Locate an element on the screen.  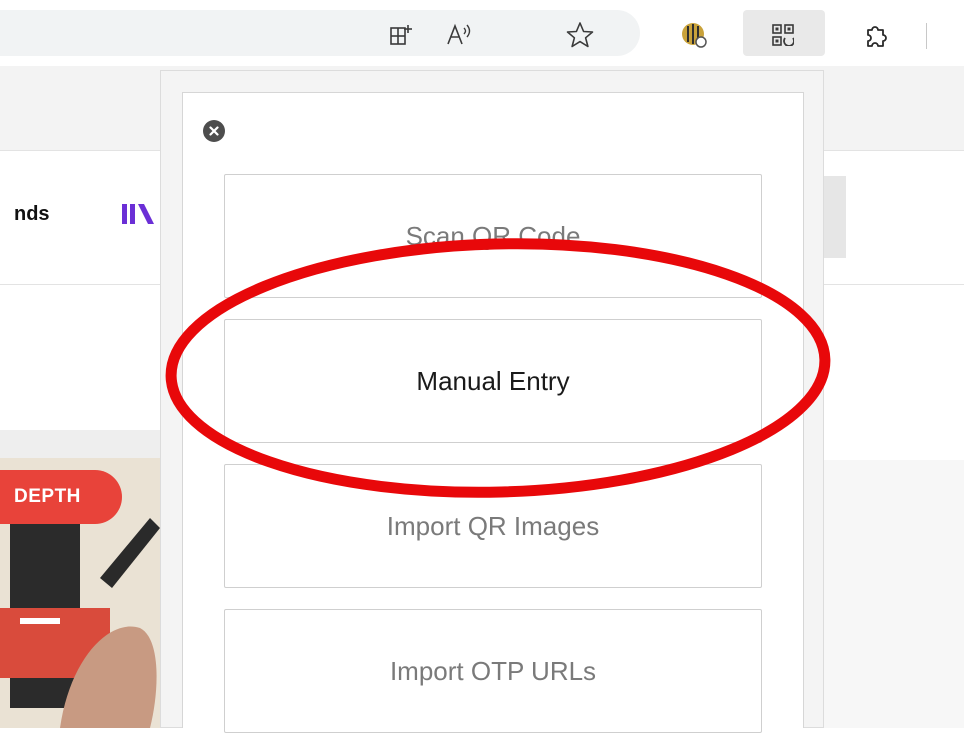
import-qr-images-button: Import QR Images is located at coordinates (493, 526).